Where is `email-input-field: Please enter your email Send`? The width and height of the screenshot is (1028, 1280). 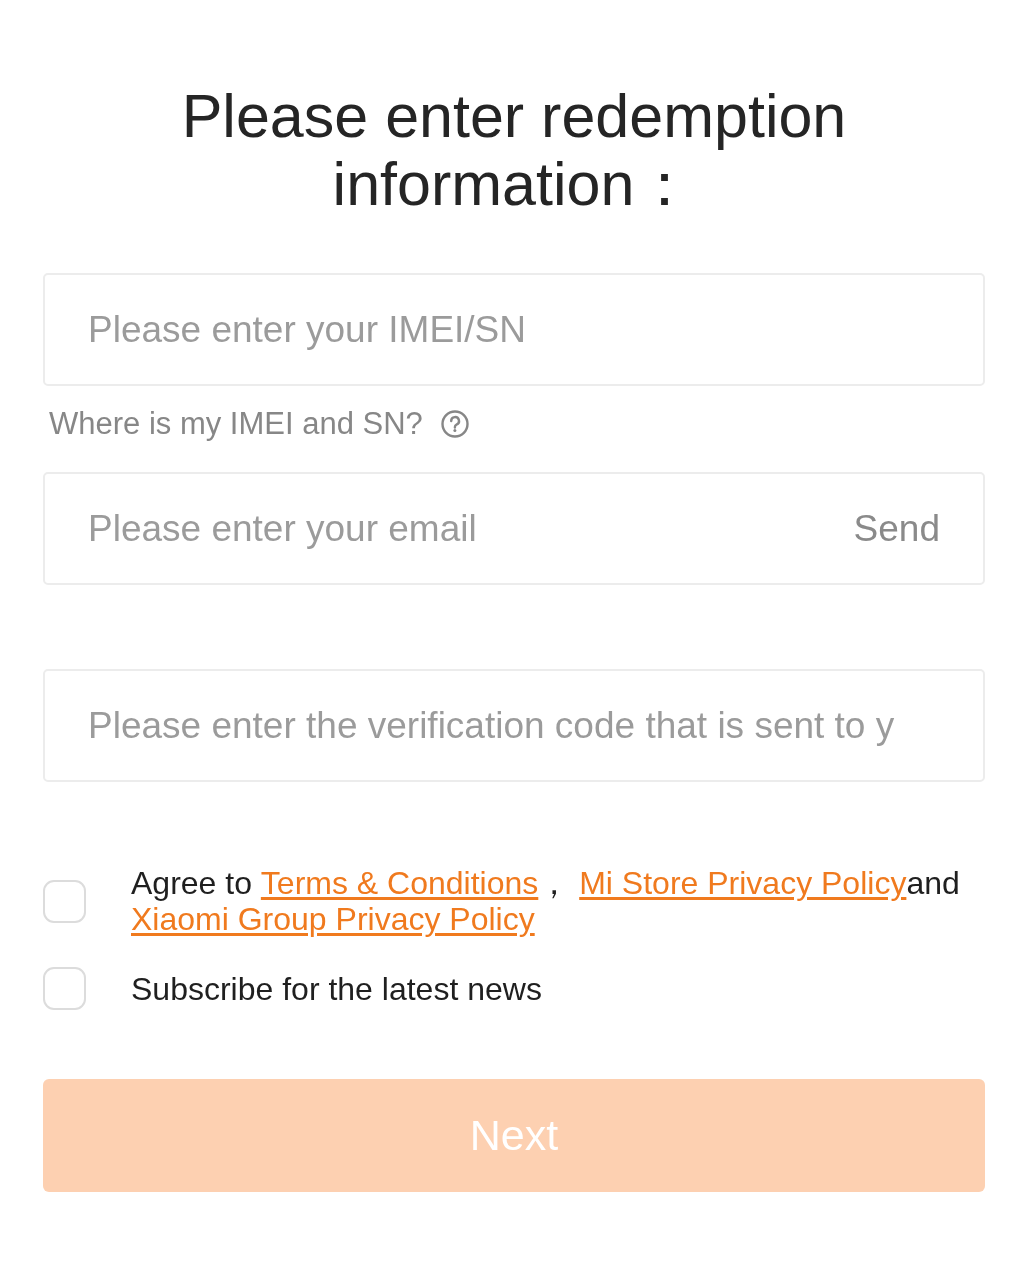 email-input-field: Please enter your email Send is located at coordinates (514, 528).